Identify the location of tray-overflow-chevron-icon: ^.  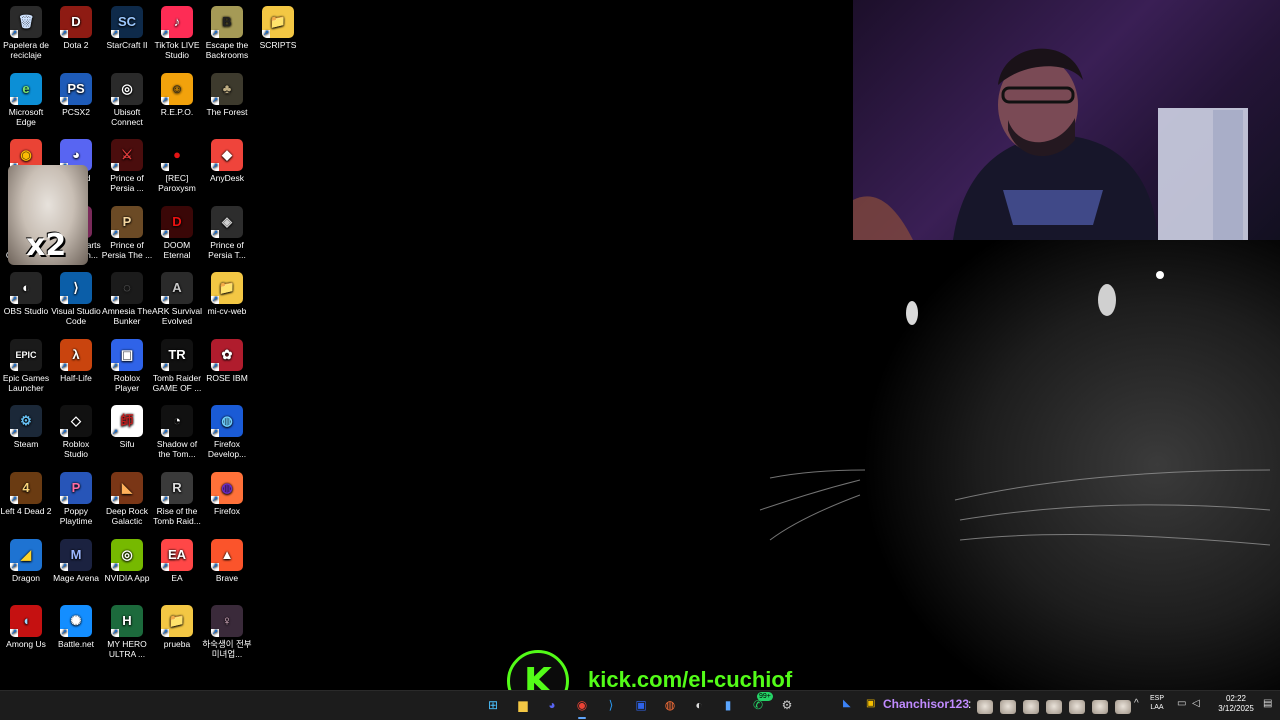
(1136, 703).